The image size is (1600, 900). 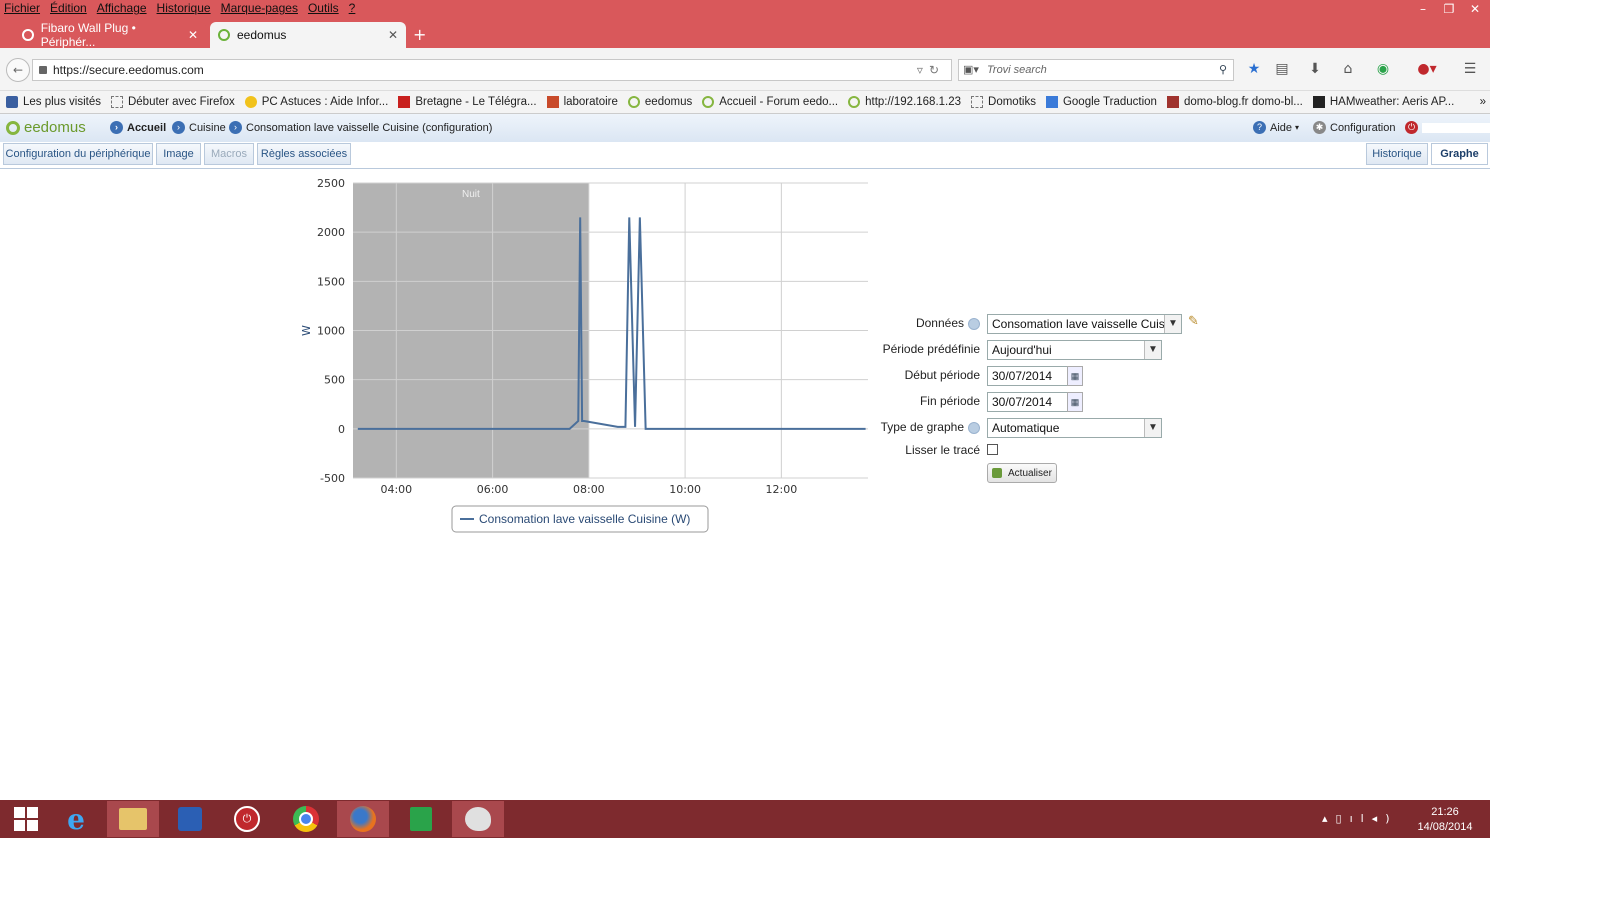 I want to click on chevron-down-icon: ▼, so click(x=1152, y=350).